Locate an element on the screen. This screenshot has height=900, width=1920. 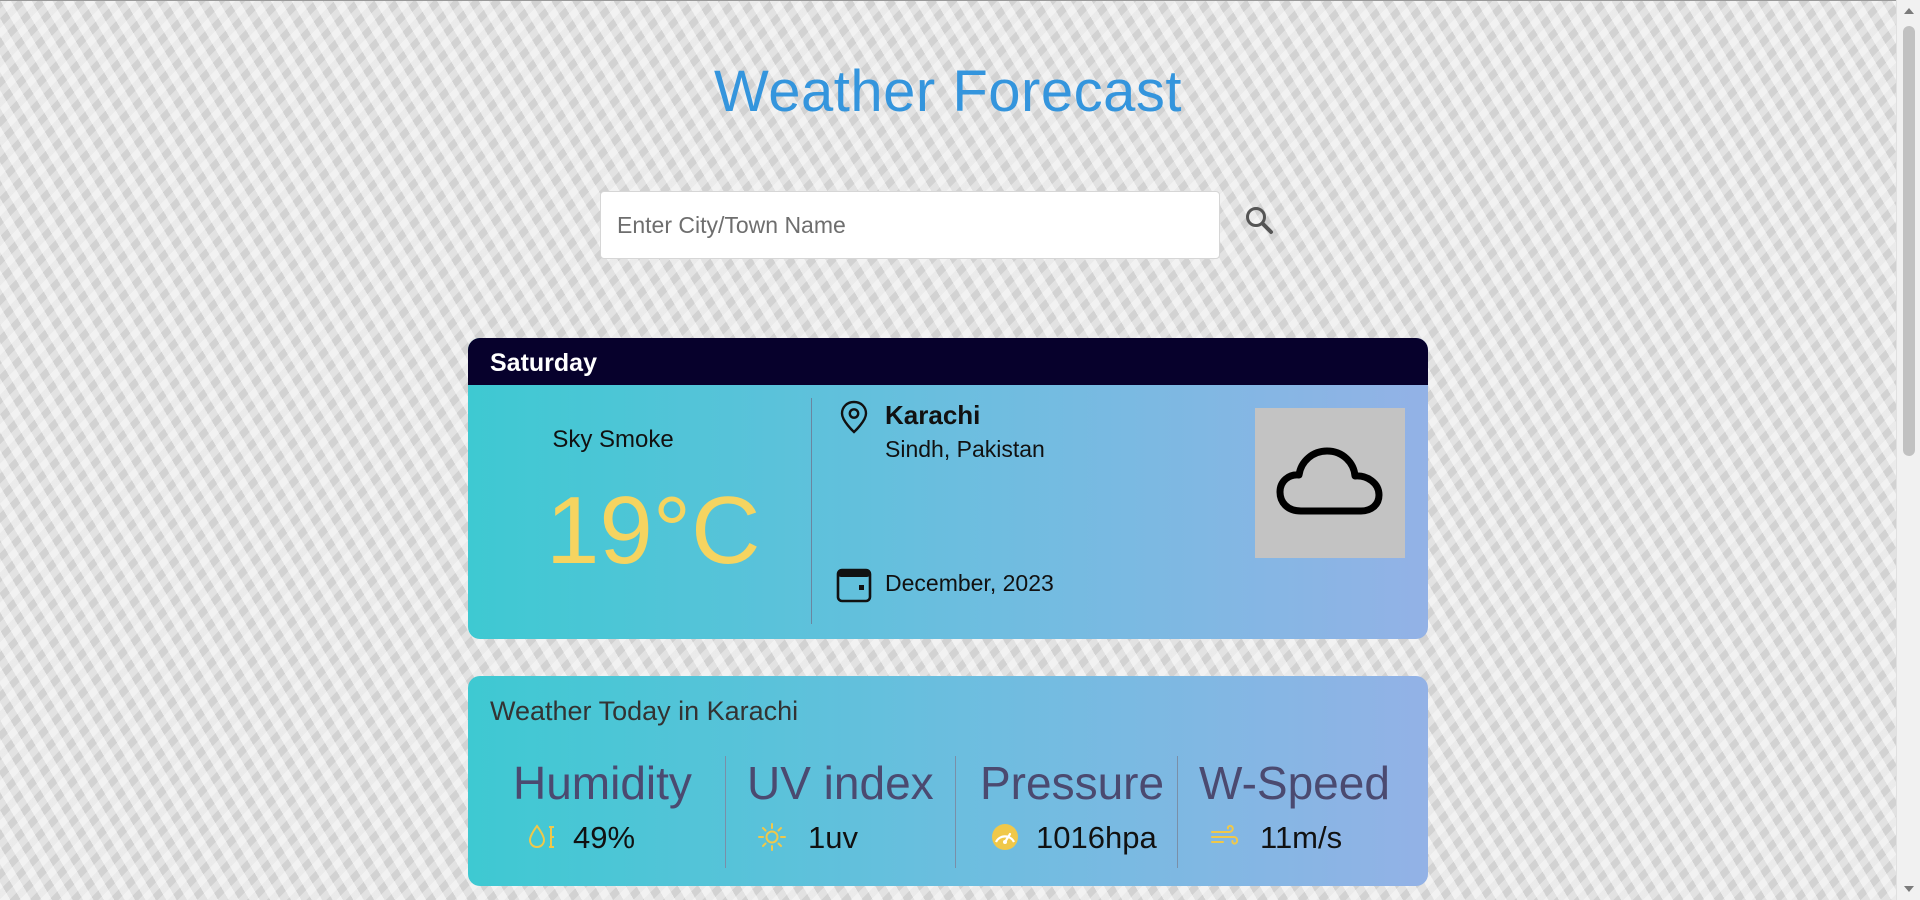
date-label: December, 2023 is located at coordinates (969, 583).